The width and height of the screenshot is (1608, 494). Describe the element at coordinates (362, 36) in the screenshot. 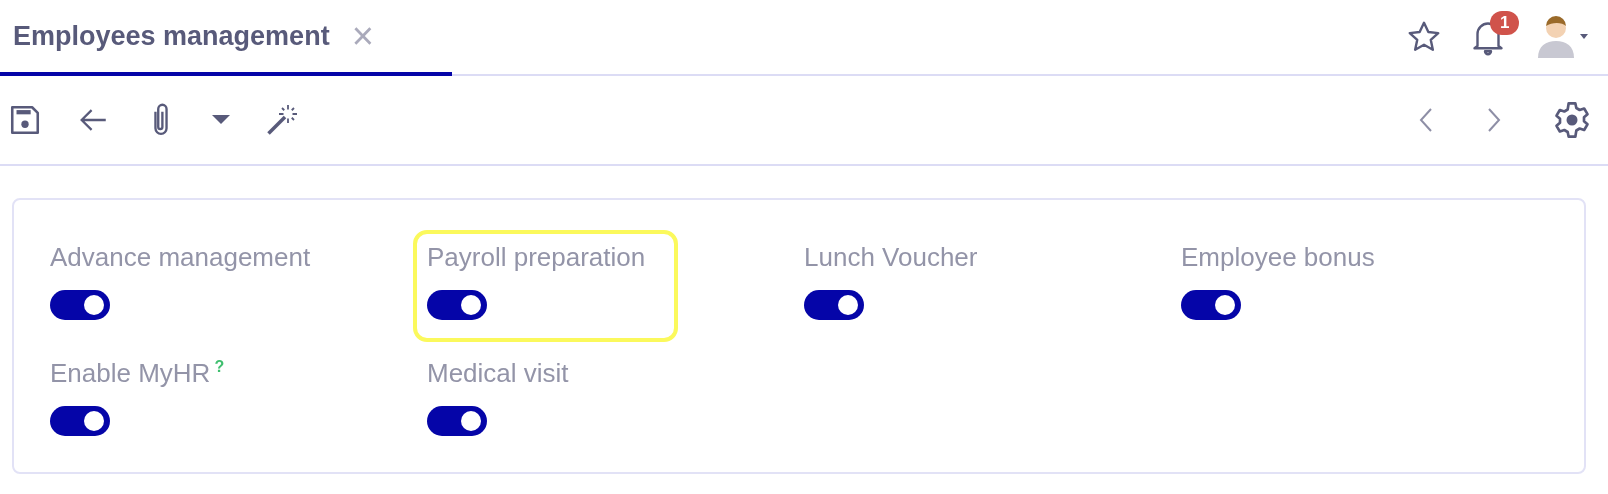

I see `close-icon: ×` at that location.